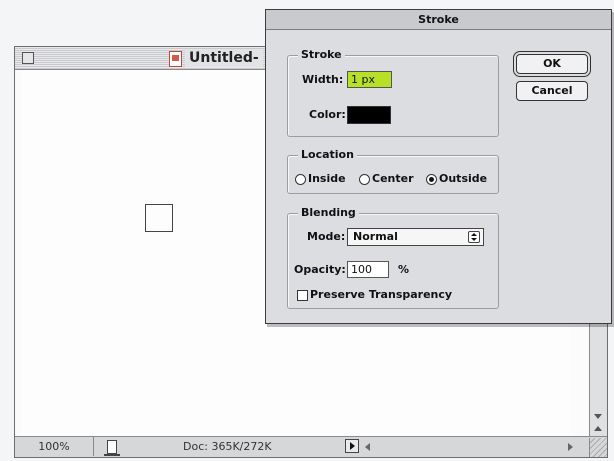 This screenshot has height=461, width=614. What do you see at coordinates (431, 179) in the screenshot?
I see `radio-outside` at bounding box center [431, 179].